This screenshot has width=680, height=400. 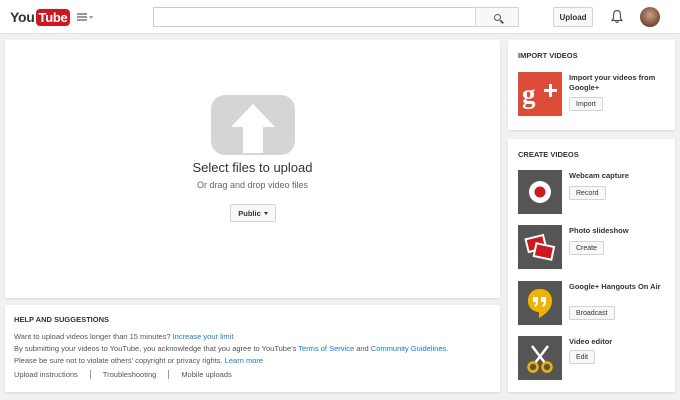 I want to click on upload-instructions-link: Upload instructions, so click(x=46, y=374).